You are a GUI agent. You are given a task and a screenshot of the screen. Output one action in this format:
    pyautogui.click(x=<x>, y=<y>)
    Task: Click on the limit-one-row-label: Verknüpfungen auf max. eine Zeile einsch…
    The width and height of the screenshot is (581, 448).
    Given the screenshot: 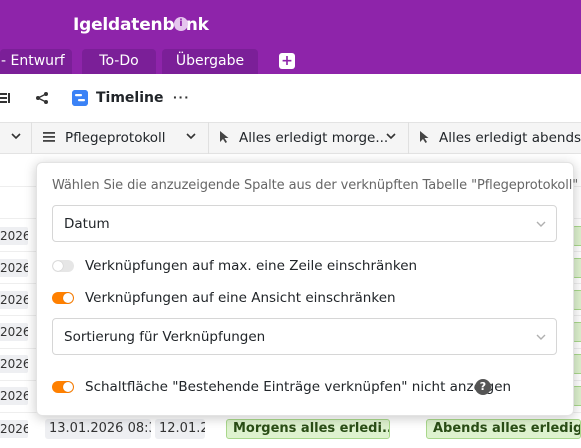 What is the action you would take?
    pyautogui.click(x=251, y=266)
    